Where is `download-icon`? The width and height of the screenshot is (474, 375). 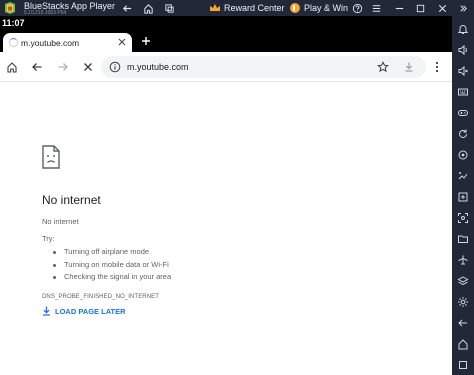 download-icon is located at coordinates (409, 67).